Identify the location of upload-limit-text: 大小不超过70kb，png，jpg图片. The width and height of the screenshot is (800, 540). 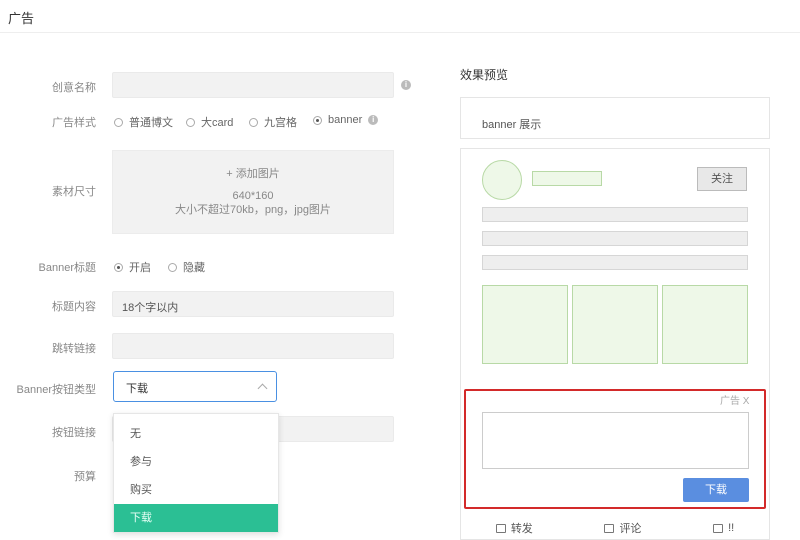
(253, 210).